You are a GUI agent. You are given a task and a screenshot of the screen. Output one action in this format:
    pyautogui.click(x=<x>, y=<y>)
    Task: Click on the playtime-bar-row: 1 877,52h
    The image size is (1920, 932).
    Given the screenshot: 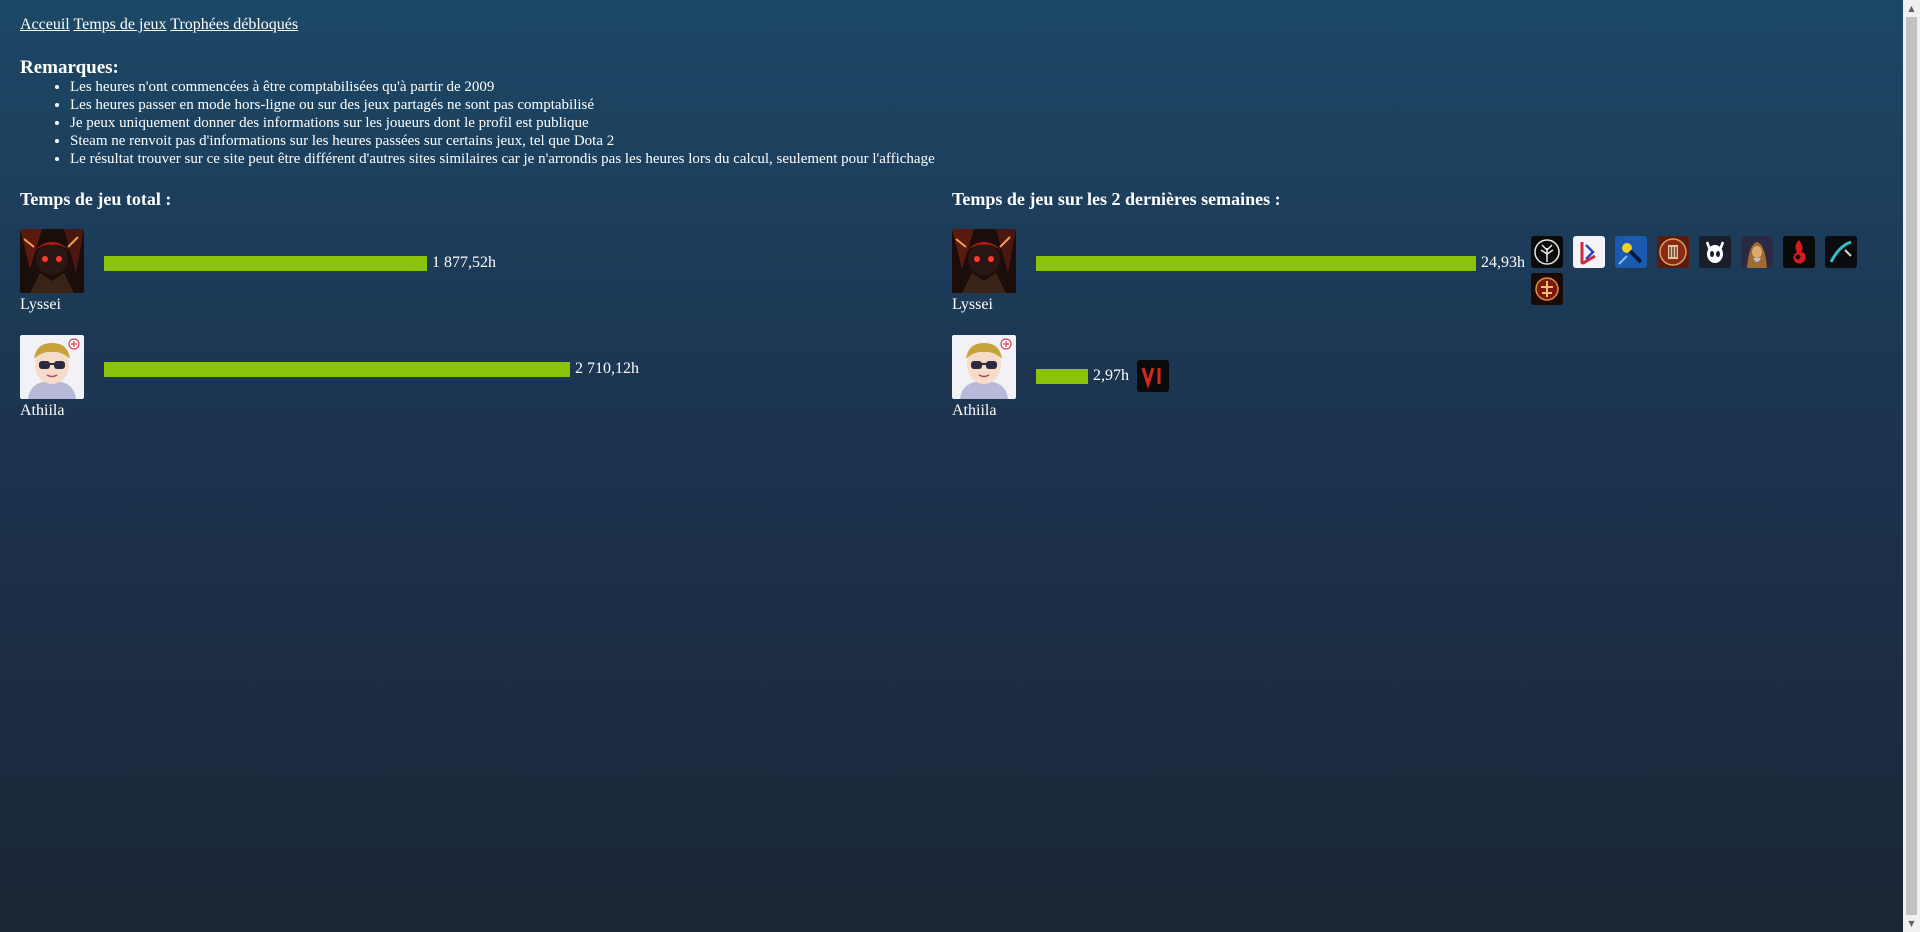 What is the action you would take?
    pyautogui.click(x=300, y=263)
    